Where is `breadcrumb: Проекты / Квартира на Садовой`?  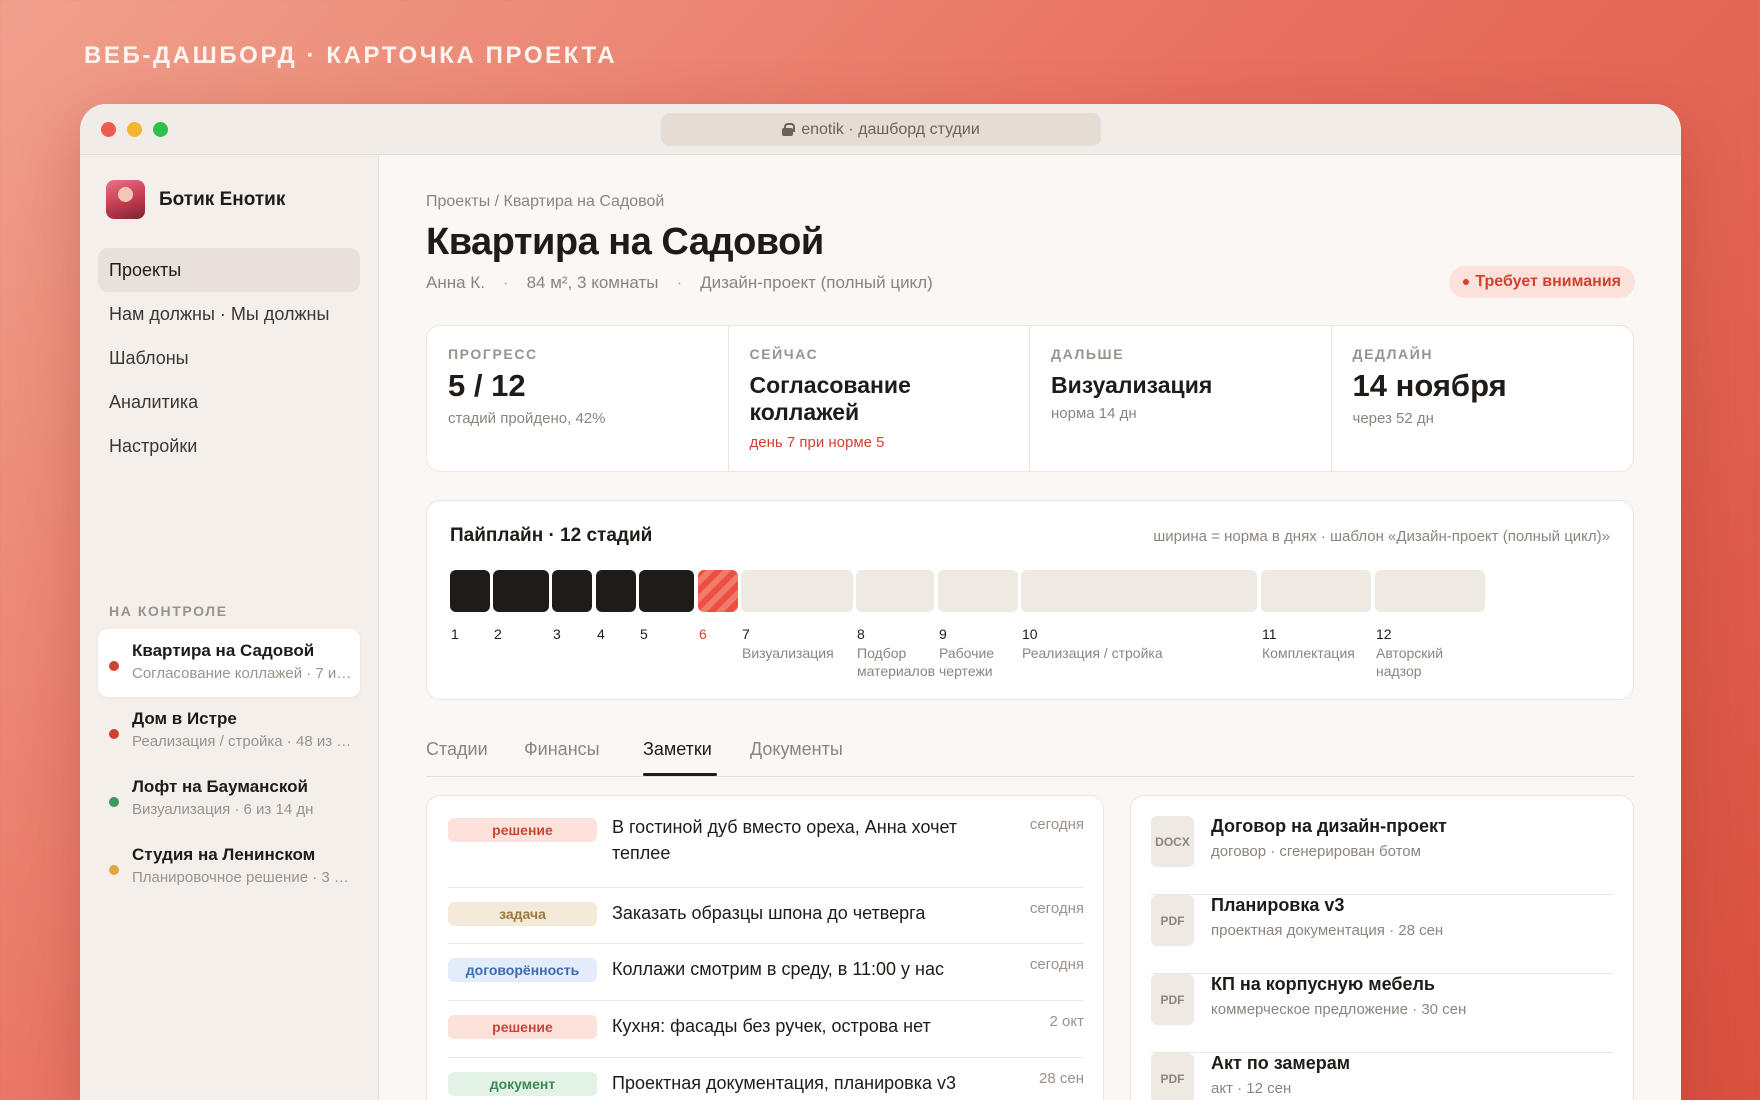
breadcrumb: Проекты / Квартира на Садовой is located at coordinates (545, 202).